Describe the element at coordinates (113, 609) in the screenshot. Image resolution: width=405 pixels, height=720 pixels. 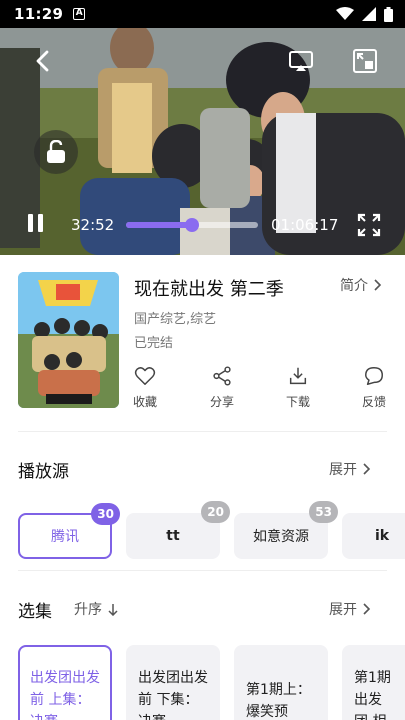
I see `arrow-down-icon` at that location.